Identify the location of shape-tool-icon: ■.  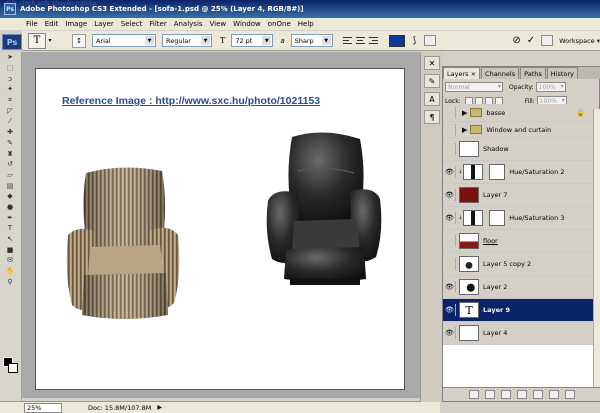
(10, 249).